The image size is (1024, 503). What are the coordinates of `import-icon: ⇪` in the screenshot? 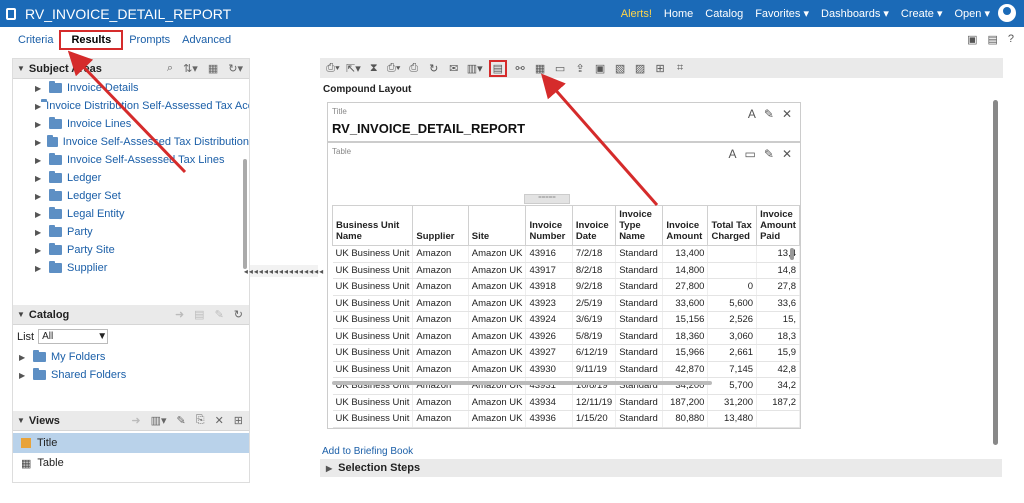 It's located at (580, 68).